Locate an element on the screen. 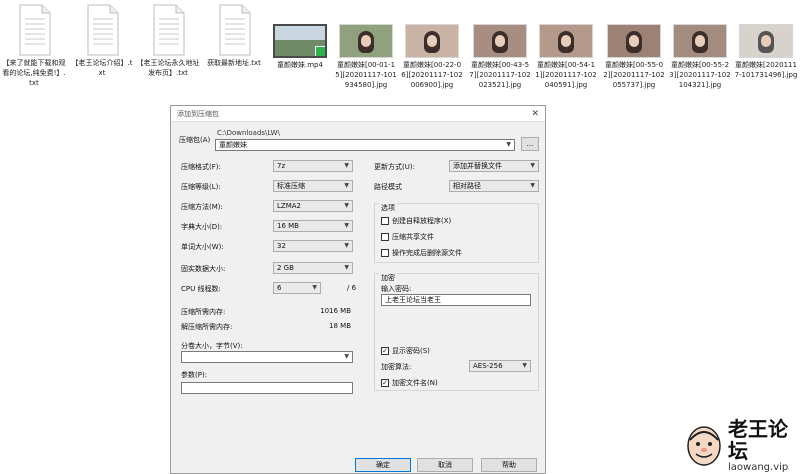 This screenshot has width=800, height=474. shared-checkbox: 压缩共享文件 is located at coordinates (407, 237).